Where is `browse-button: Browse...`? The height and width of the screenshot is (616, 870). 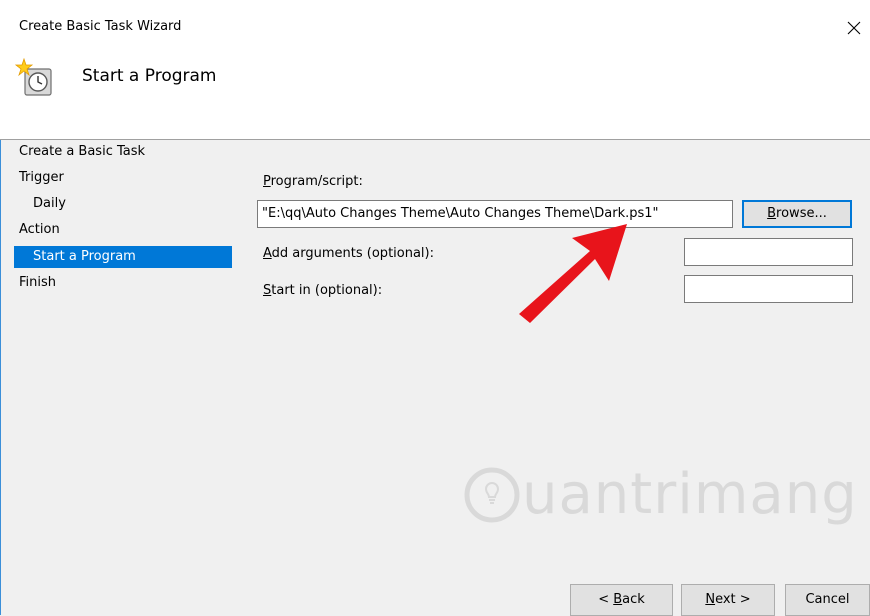
browse-button: Browse... is located at coordinates (797, 214).